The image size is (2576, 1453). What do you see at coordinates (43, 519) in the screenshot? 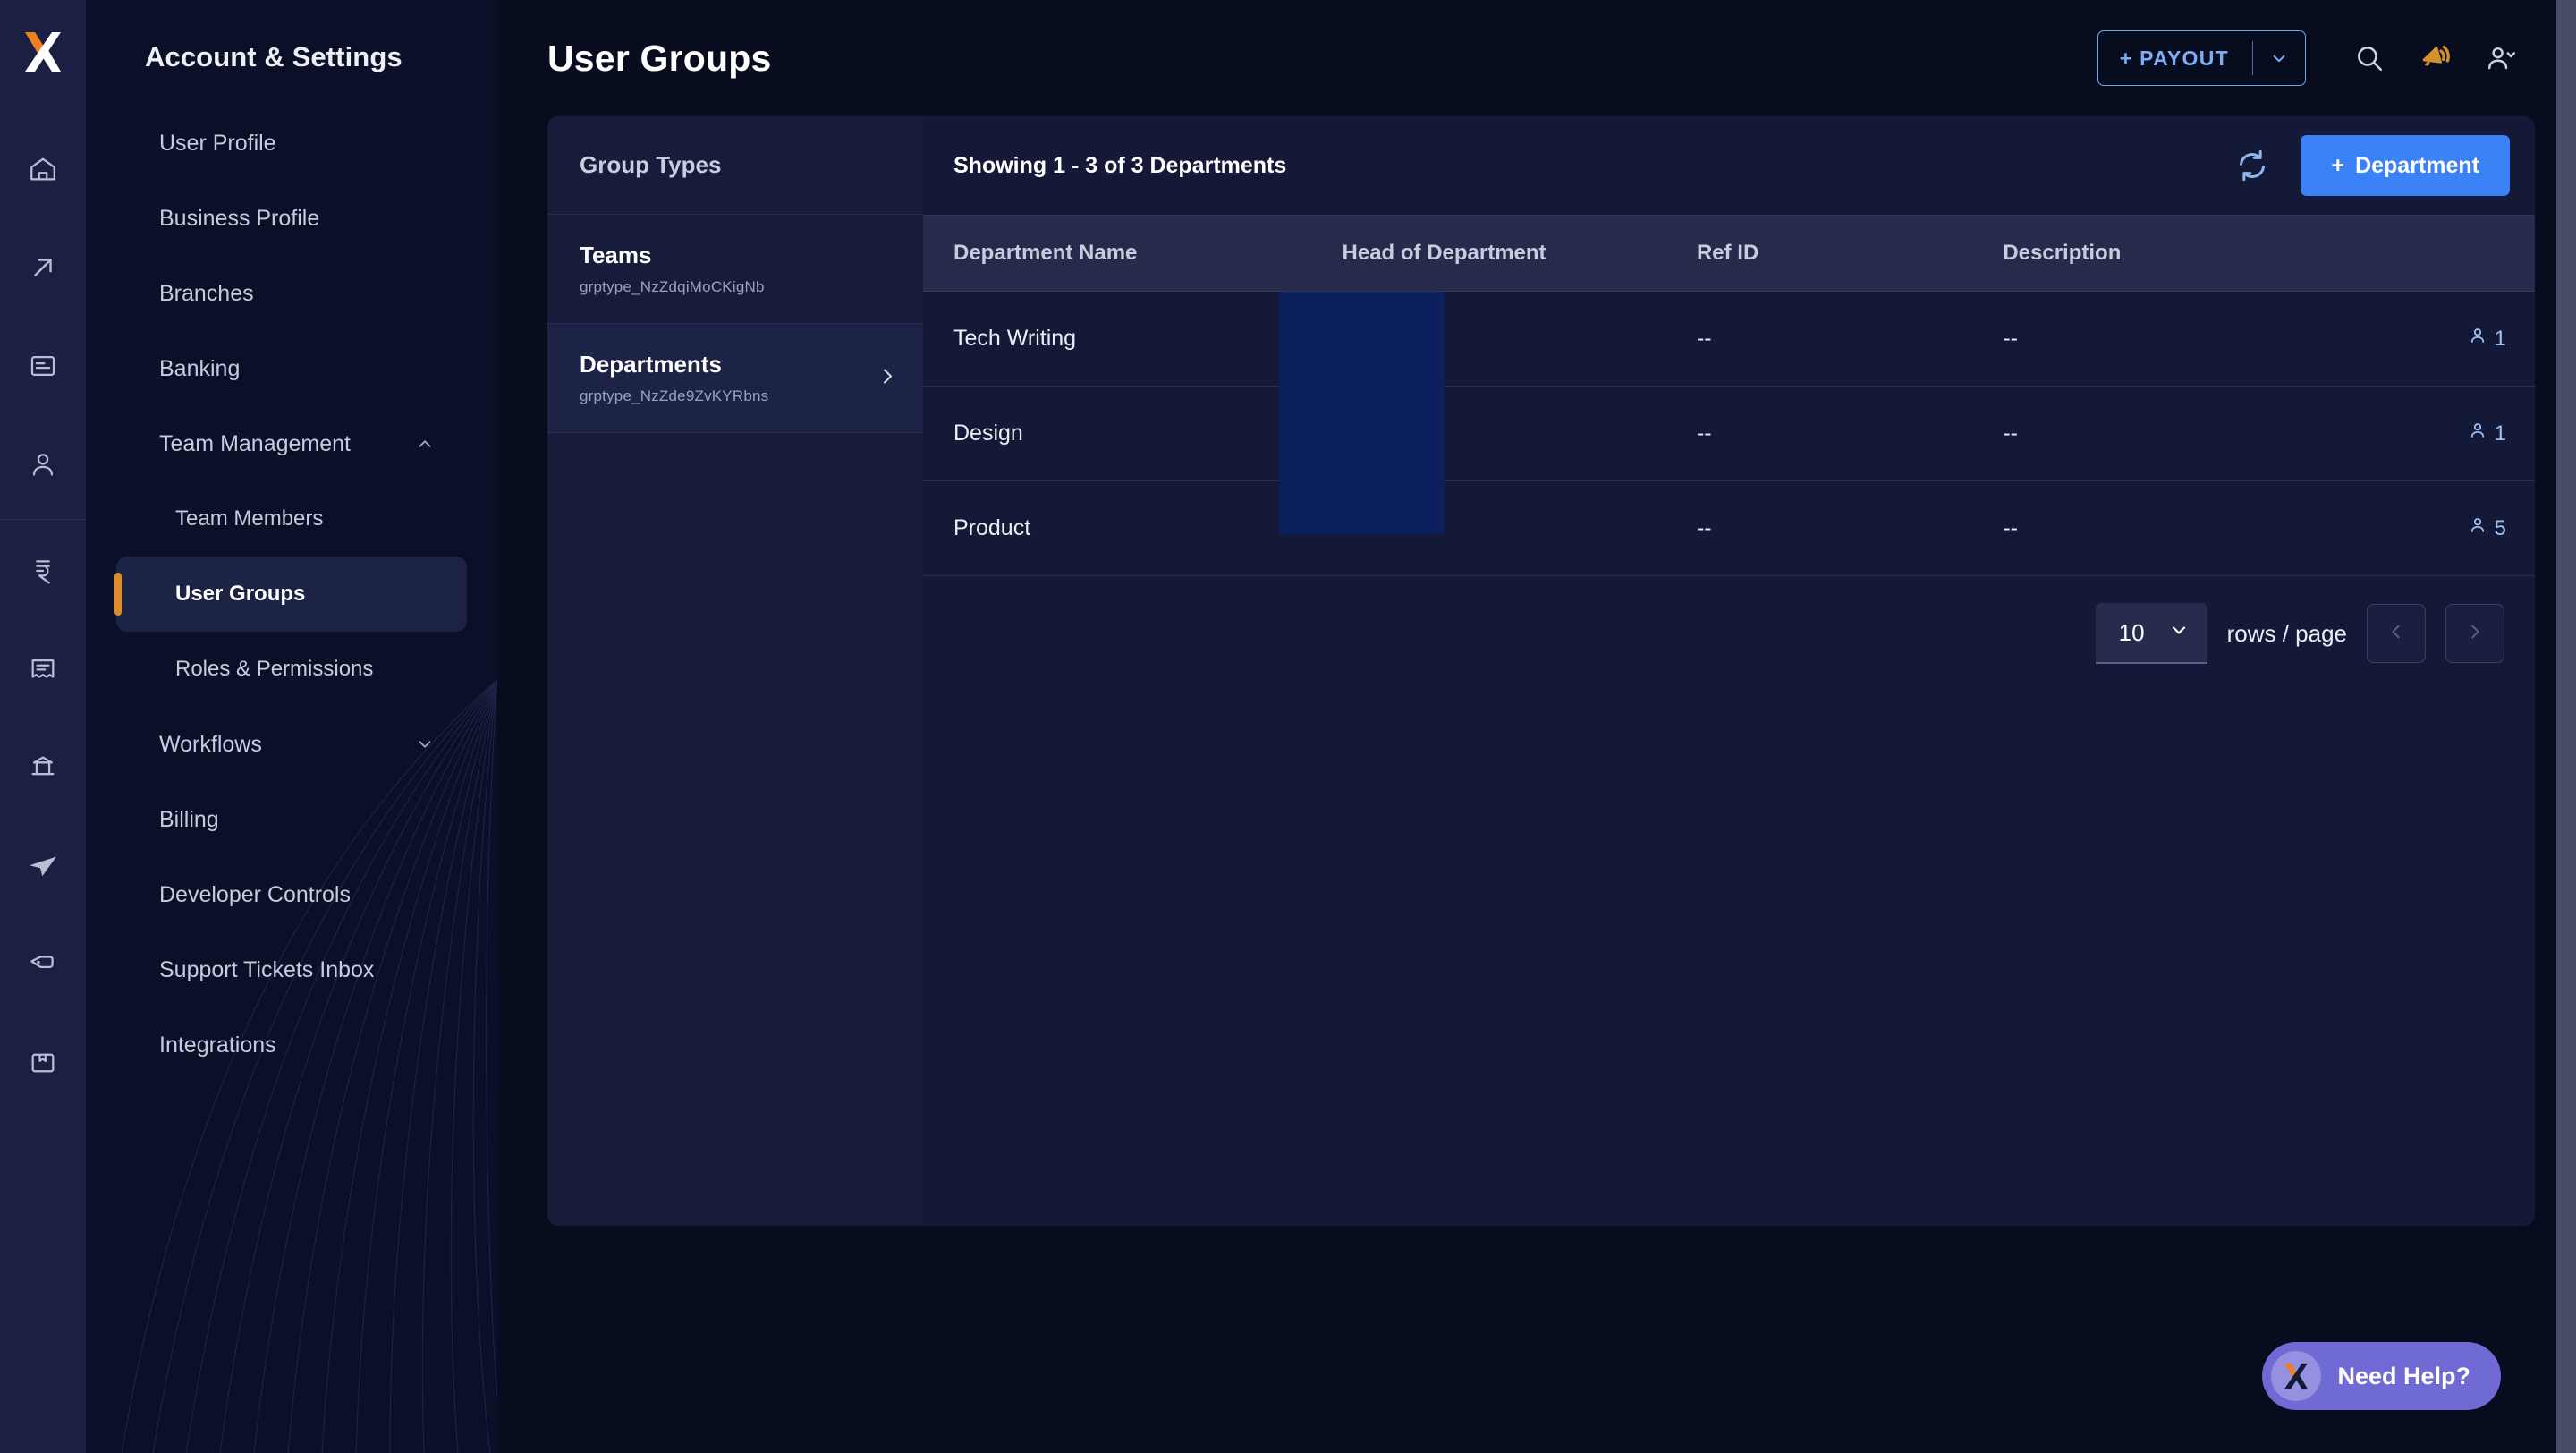
I see `rail-divider` at bounding box center [43, 519].